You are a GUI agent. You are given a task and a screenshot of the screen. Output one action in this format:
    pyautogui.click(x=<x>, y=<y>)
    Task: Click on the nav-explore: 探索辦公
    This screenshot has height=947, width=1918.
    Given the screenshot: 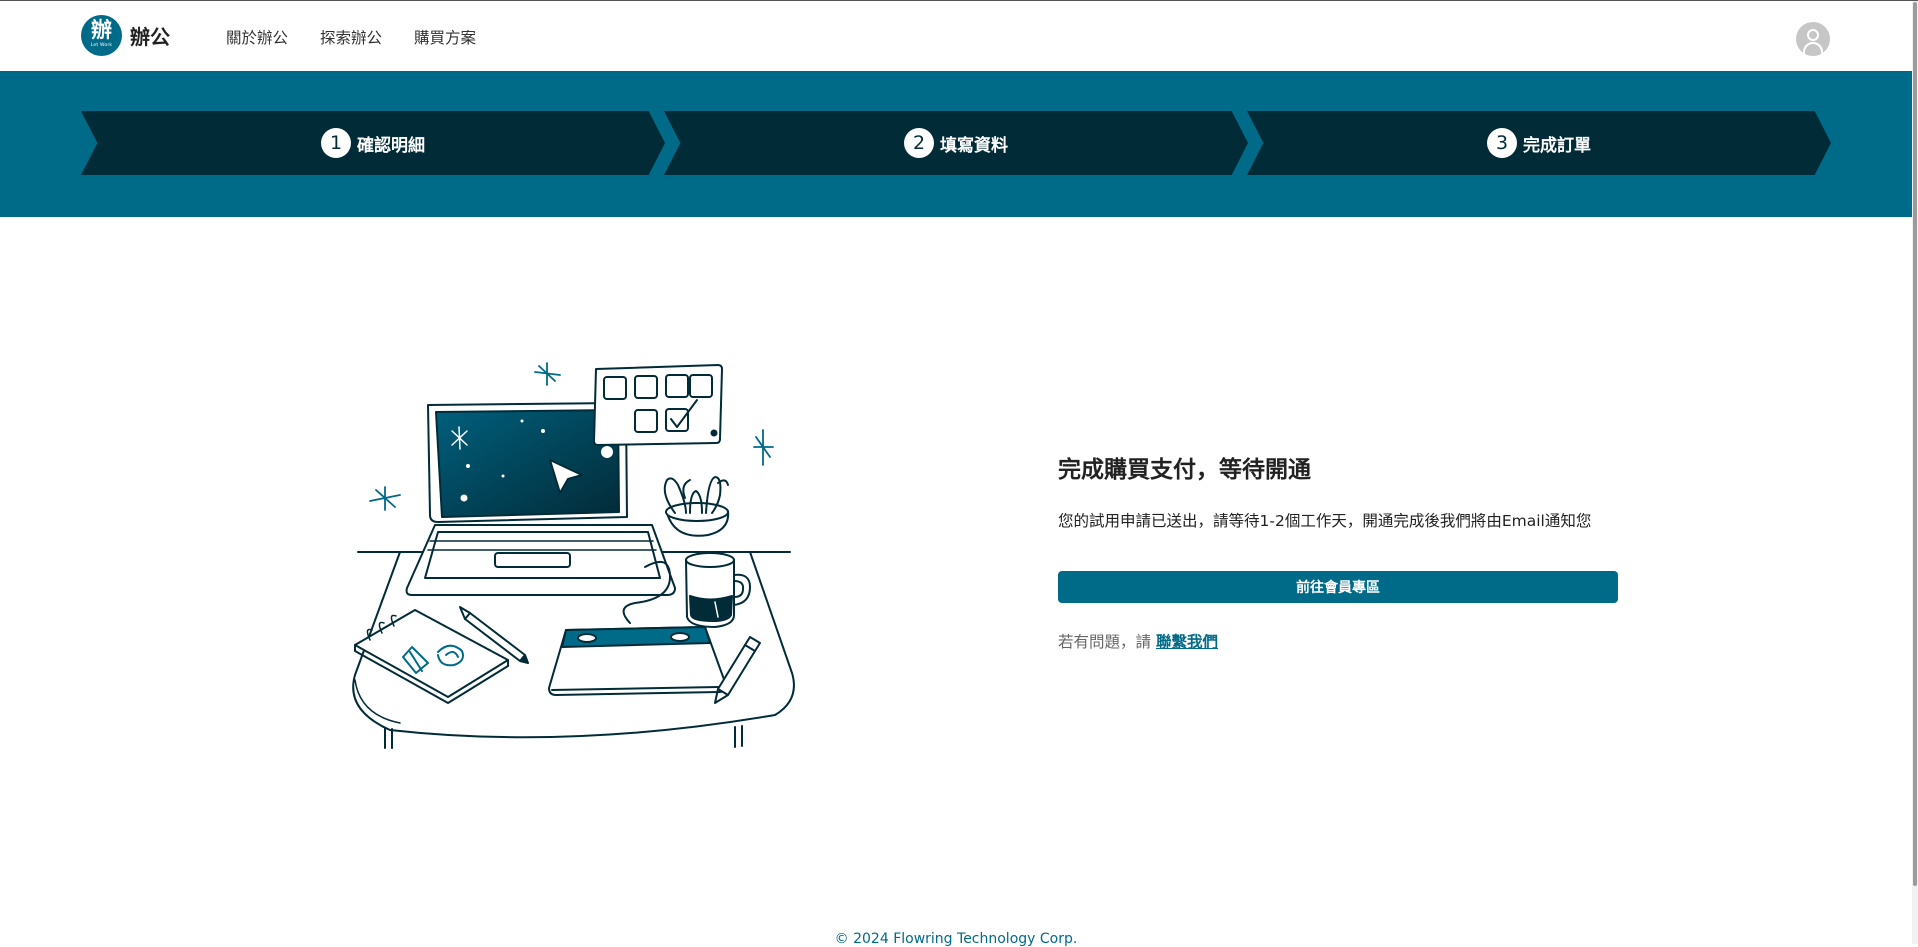 What is the action you would take?
    pyautogui.click(x=351, y=37)
    